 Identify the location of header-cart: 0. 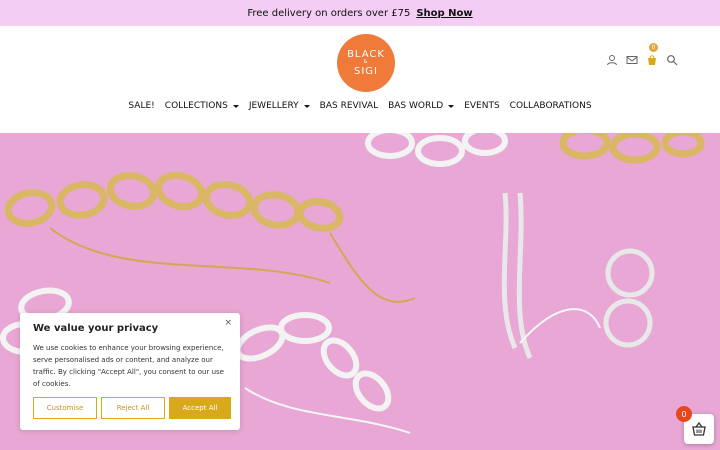
(652, 54).